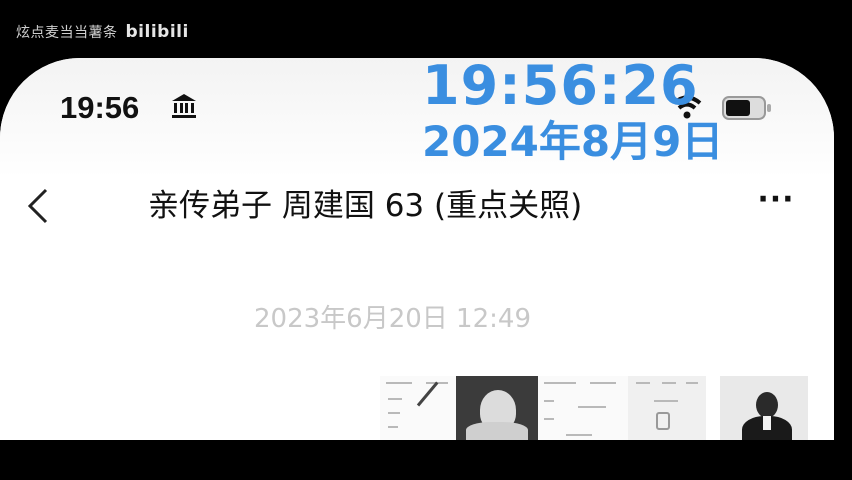 The width and height of the screenshot is (852, 480). What do you see at coordinates (157, 32) in the screenshot?
I see `bilibili-logo: bilibili` at bounding box center [157, 32].